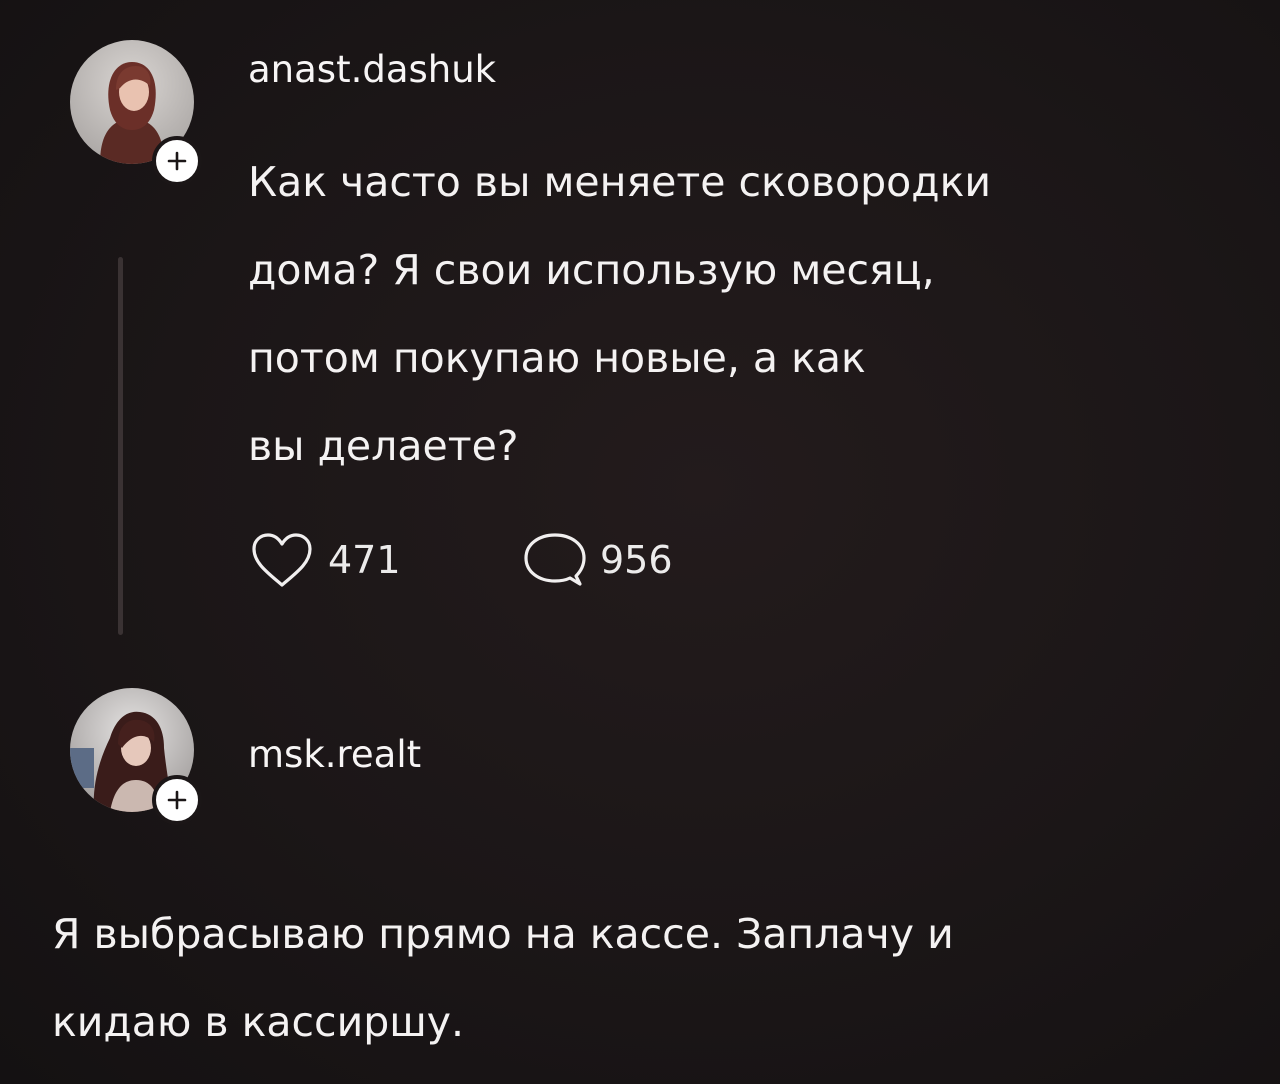 The height and width of the screenshot is (1084, 1280). Describe the element at coordinates (555, 559) in the screenshot. I see `speech-bubble-icon` at that location.